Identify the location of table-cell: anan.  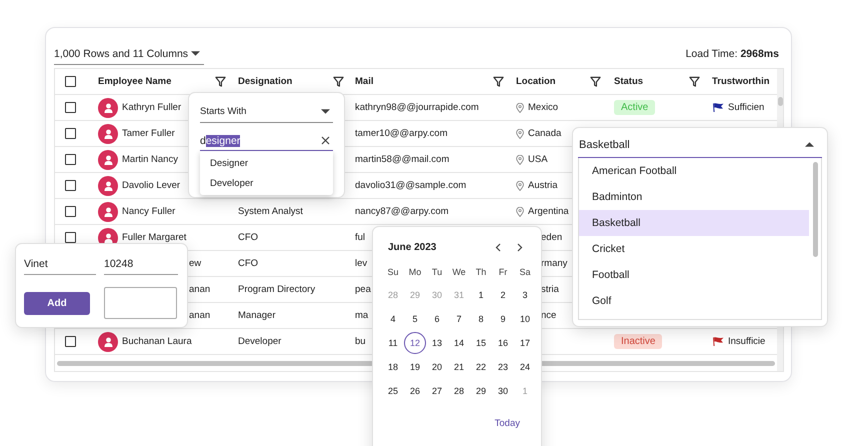
(199, 315).